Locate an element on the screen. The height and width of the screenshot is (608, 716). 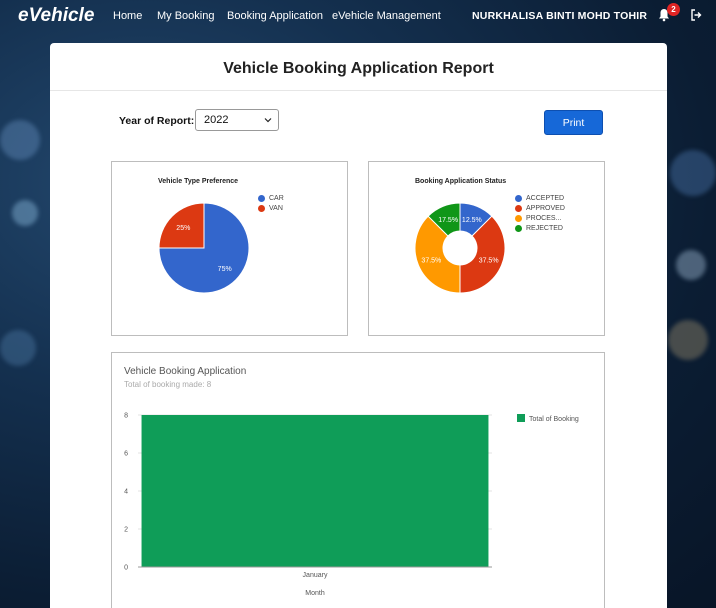
title-divider is located at coordinates (358, 90).